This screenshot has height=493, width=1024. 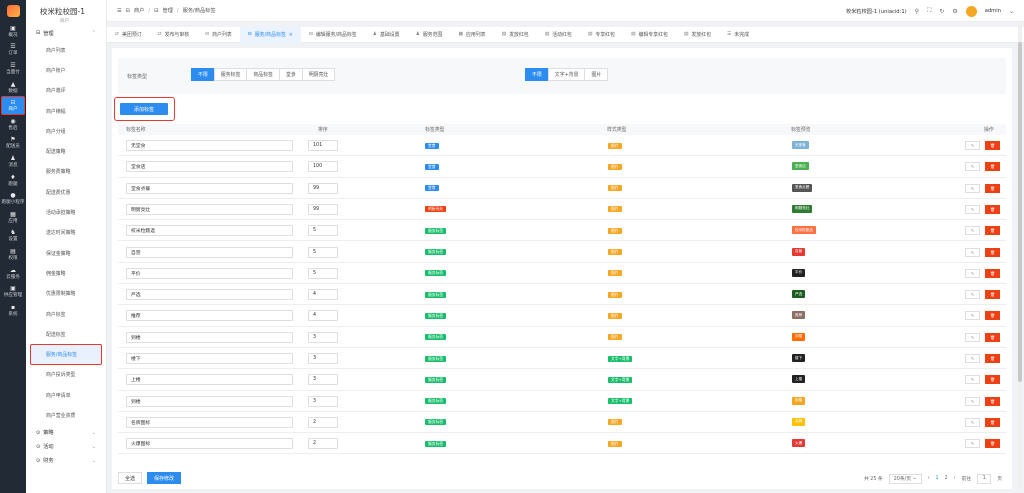 I want to click on tag-name-input: 校米粒甄选, so click(x=209, y=231).